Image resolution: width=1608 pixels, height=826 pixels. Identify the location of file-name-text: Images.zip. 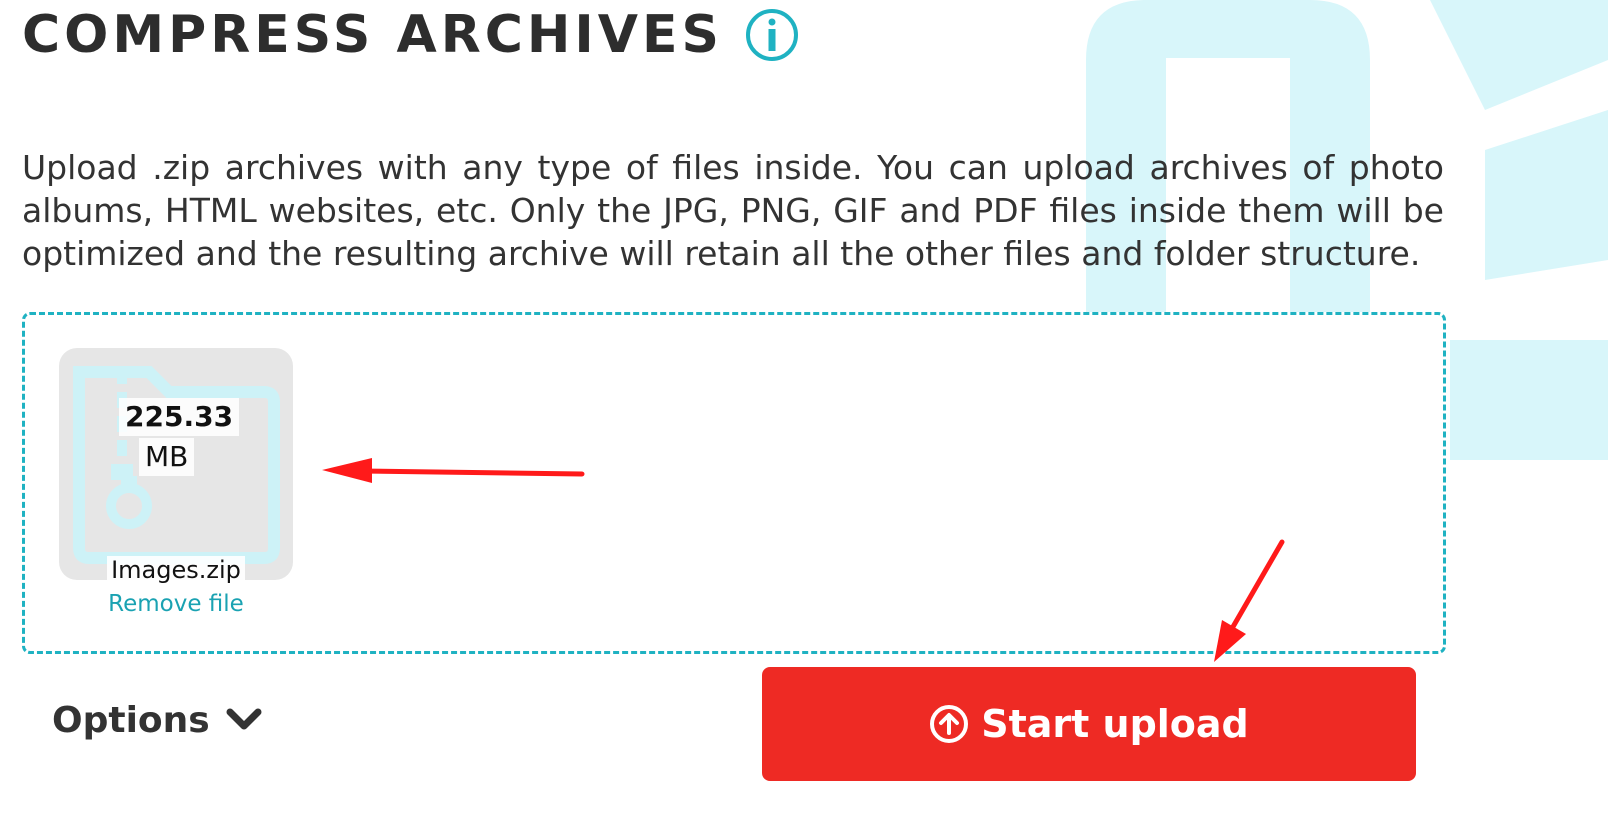
(176, 570).